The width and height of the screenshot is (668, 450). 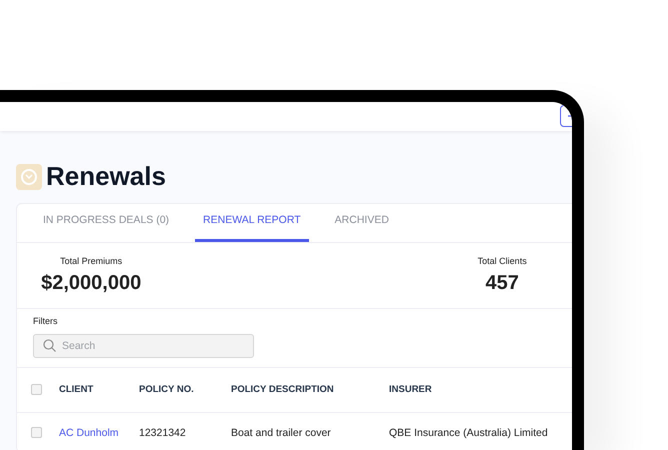 What do you see at coordinates (106, 176) in the screenshot?
I see `page-title: Renewals` at bounding box center [106, 176].